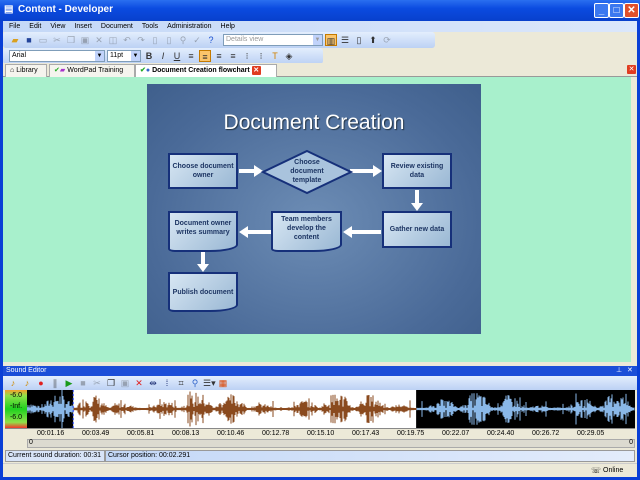  What do you see at coordinates (69, 383) in the screenshot?
I see `play-icon: ▶` at bounding box center [69, 383].